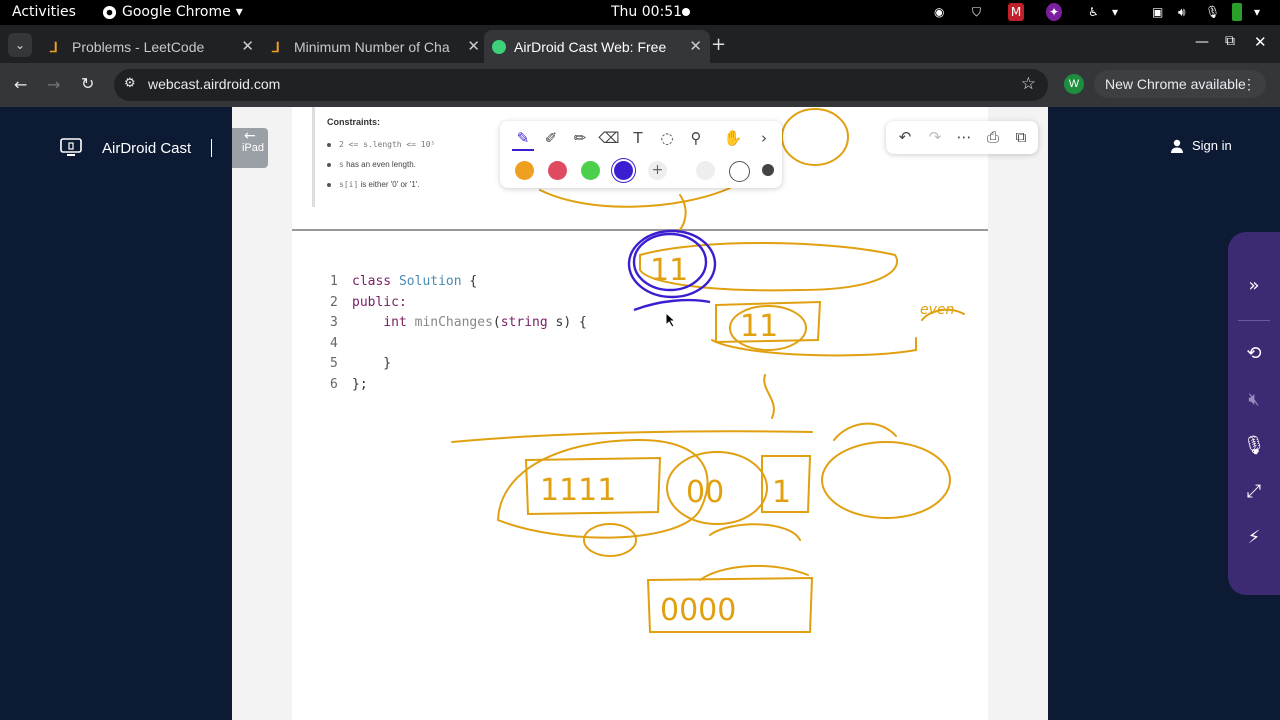 The width and height of the screenshot is (1280, 720). What do you see at coordinates (276, 46) in the screenshot?
I see `leetcode-icon: ⅃` at bounding box center [276, 46].